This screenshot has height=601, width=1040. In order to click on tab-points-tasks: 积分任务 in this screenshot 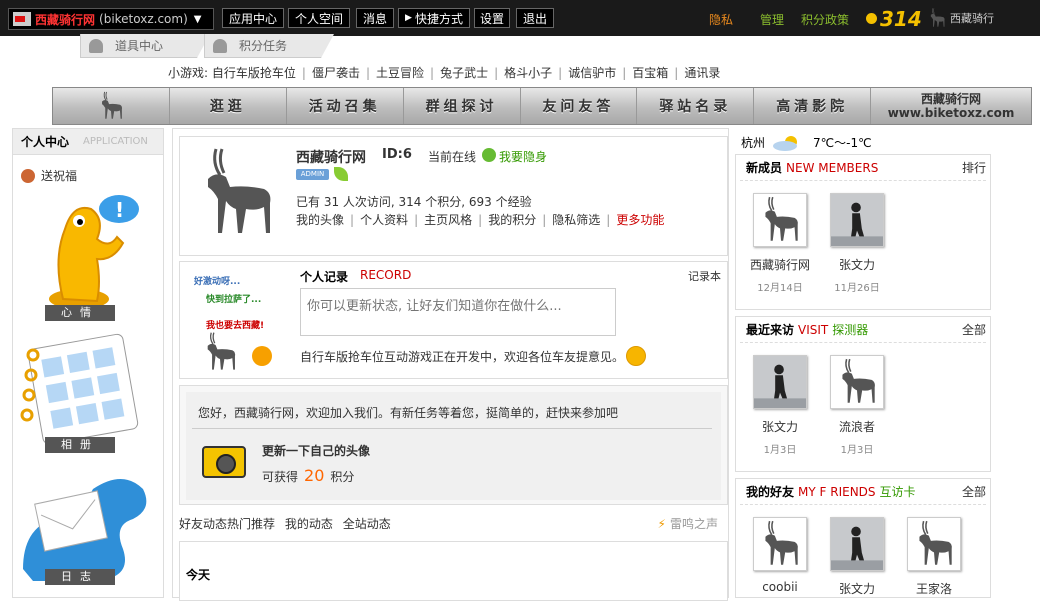, I will do `click(269, 46)`.